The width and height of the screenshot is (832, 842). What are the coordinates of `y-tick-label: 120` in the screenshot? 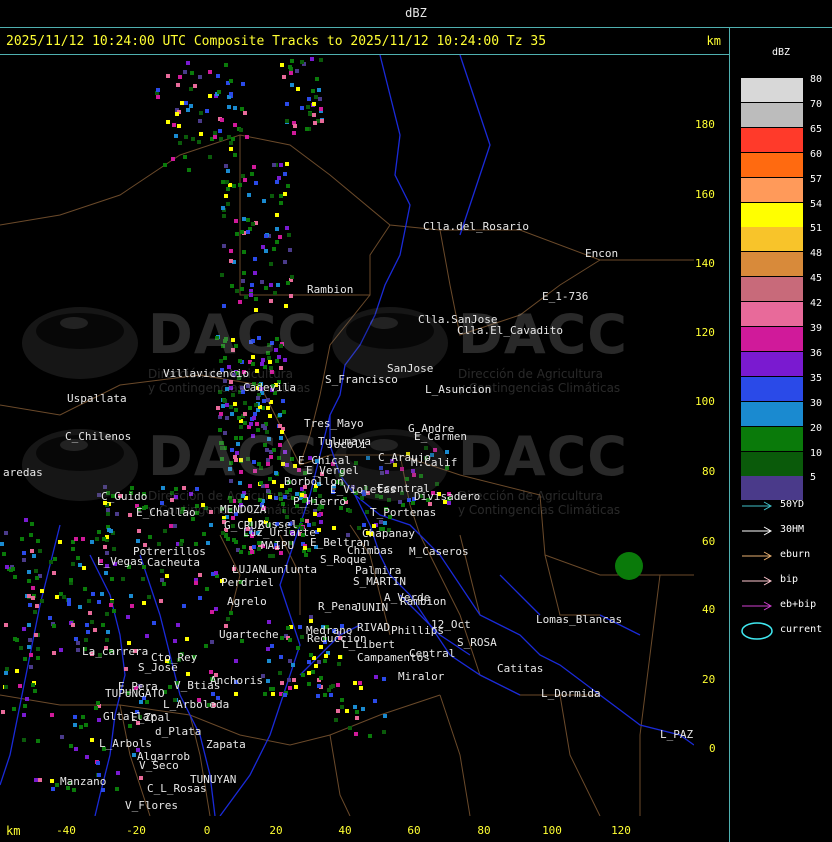 It's located at (705, 332).